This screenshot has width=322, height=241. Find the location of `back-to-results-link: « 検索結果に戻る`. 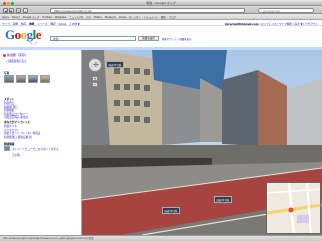

back-to-results-link: « 検索結果に戻る is located at coordinates (16, 61).